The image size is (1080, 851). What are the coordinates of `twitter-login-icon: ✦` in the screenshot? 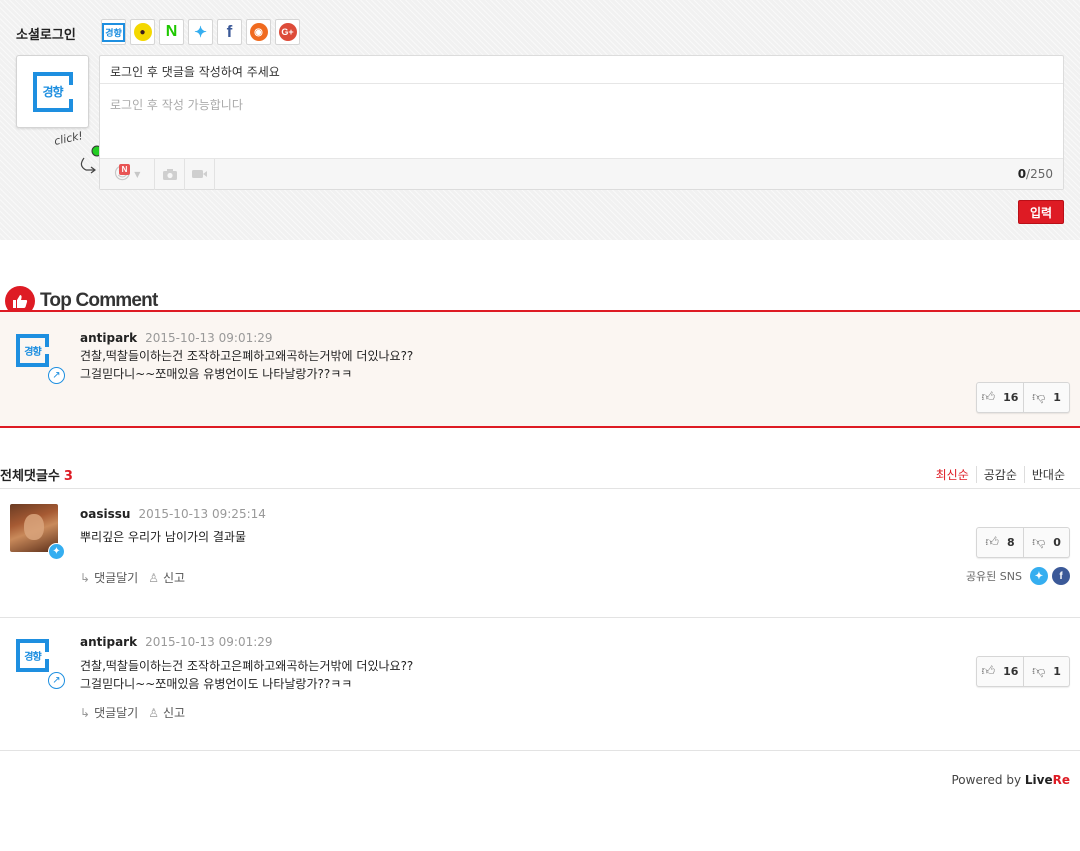 It's located at (200, 32).